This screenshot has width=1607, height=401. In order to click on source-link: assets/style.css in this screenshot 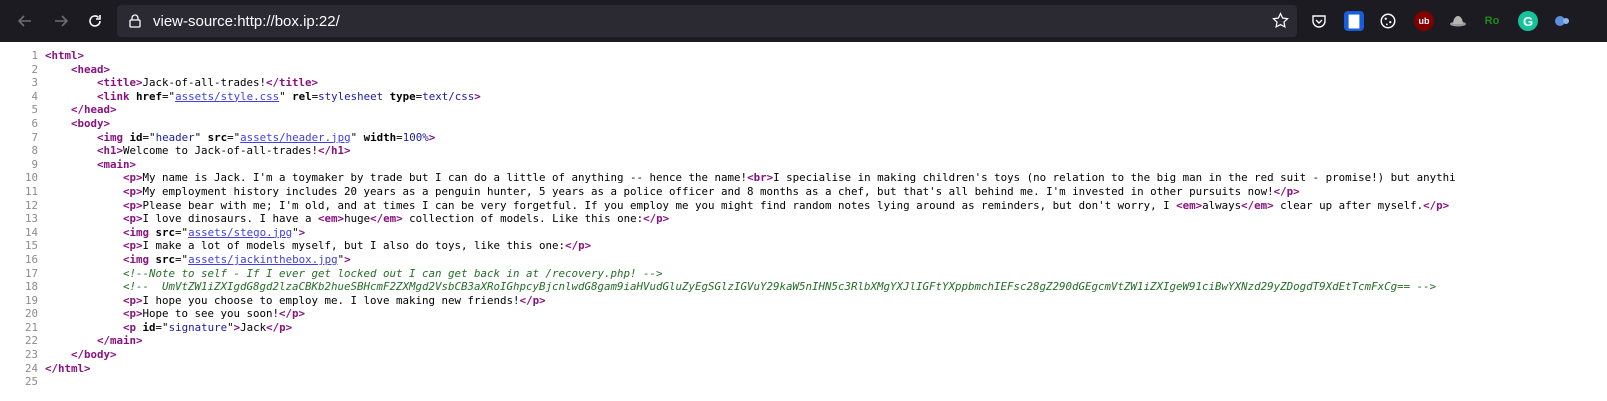, I will do `click(227, 96)`.